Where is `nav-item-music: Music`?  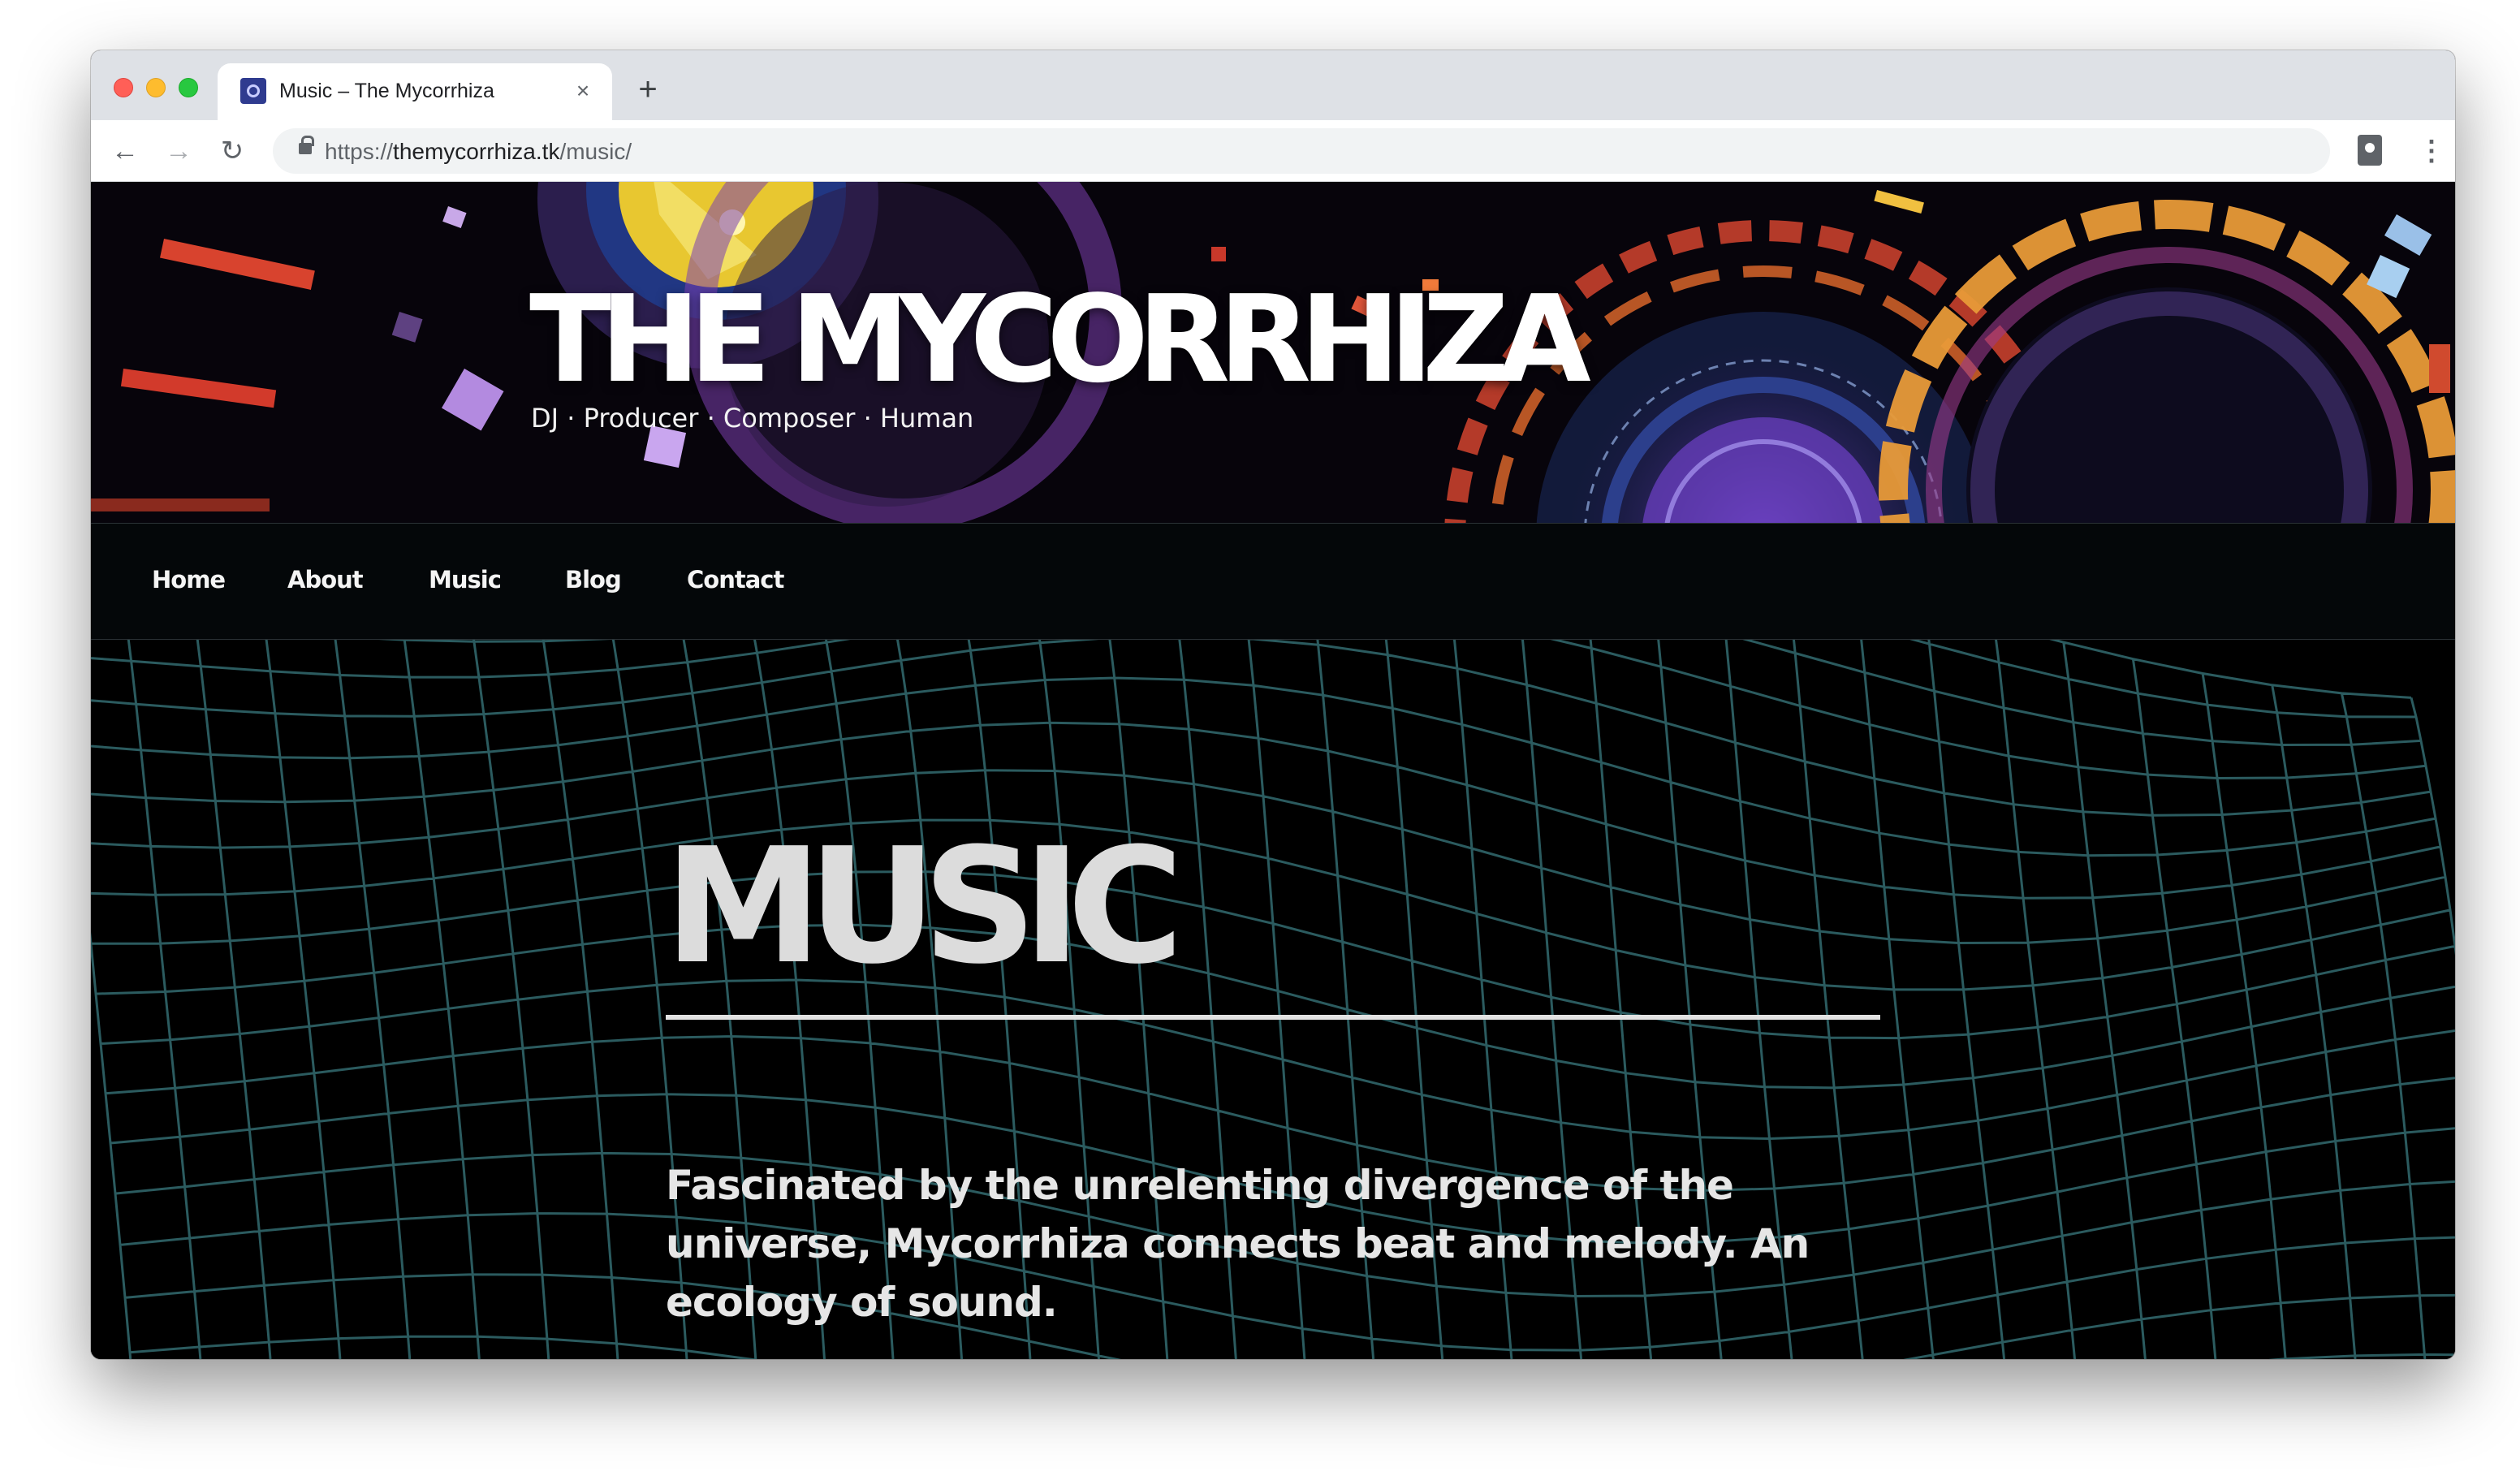
nav-item-music: Music is located at coordinates (466, 579).